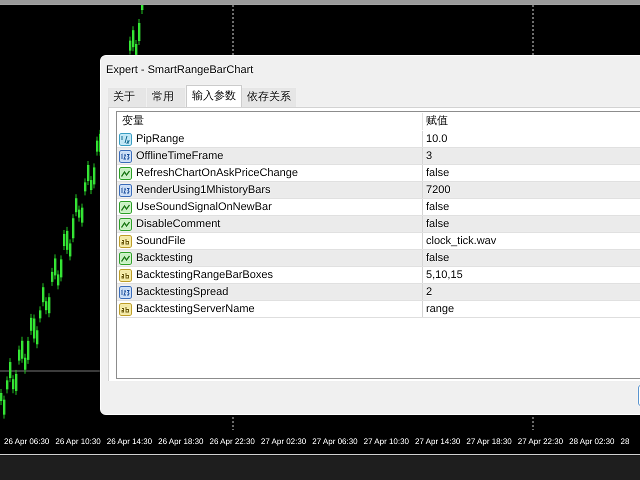 The height and width of the screenshot is (480, 640). Describe the element at coordinates (203, 190) in the screenshot. I see `parameter-name: RenderUsing1MhistoryBars` at that location.